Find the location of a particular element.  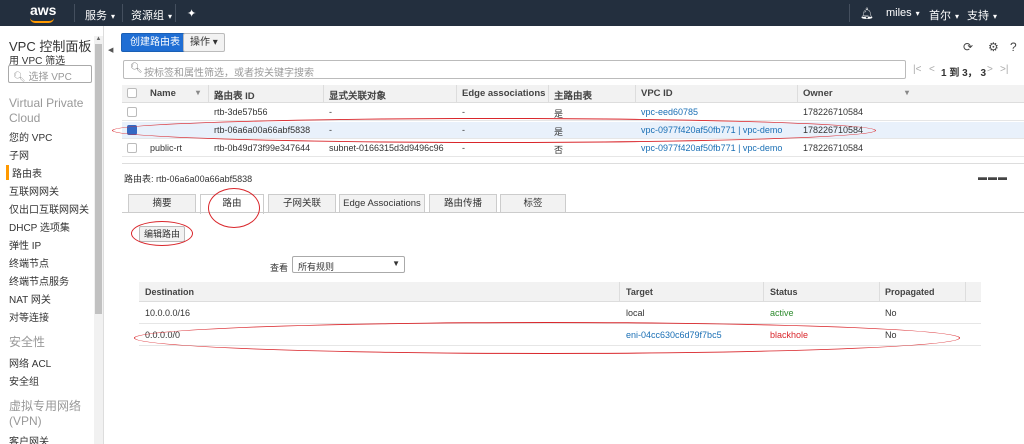

tab-subnet-associations: 子网关联 is located at coordinates (302, 203).